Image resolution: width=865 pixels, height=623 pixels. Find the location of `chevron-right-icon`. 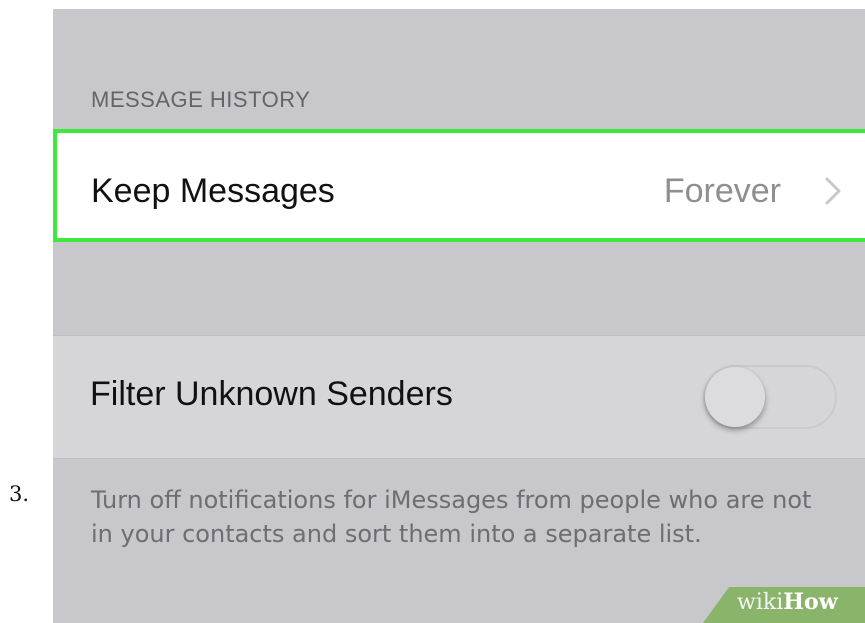

chevron-right-icon is located at coordinates (833, 191).